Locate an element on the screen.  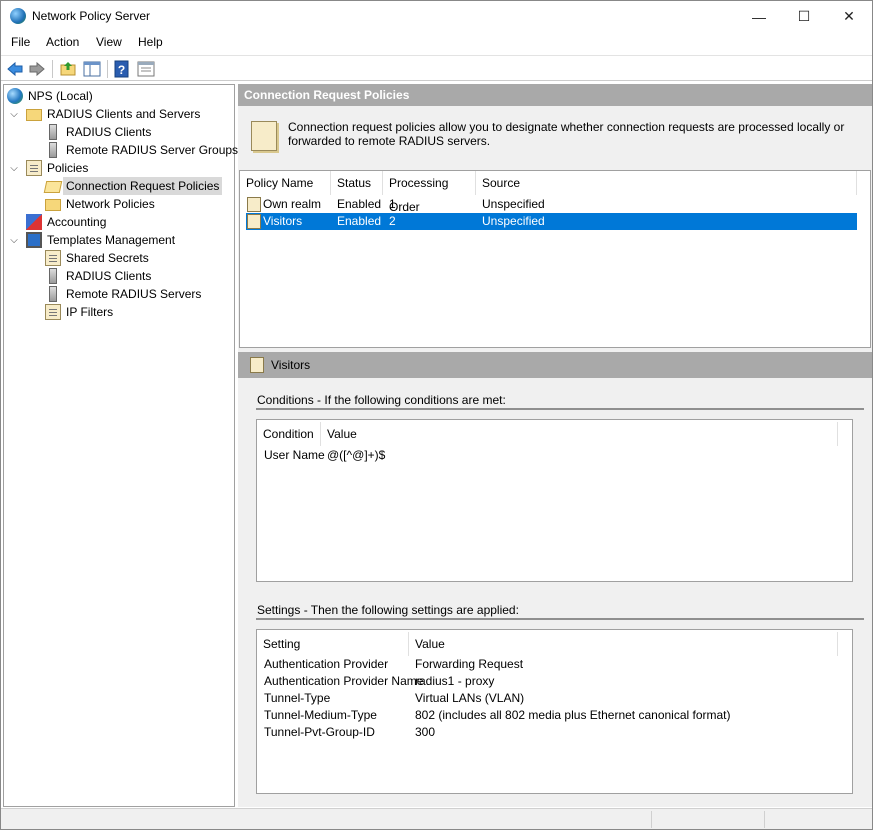
setting-name: Tunnel-Type is located at coordinates (297, 698).